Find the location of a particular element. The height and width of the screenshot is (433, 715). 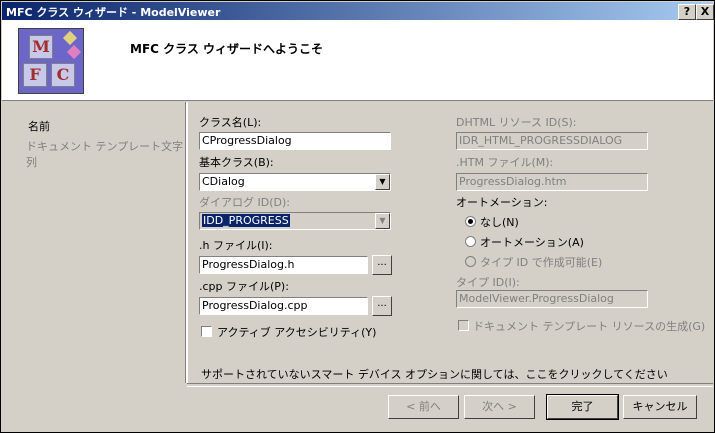

class-name-input: CProgressDialog is located at coordinates (295, 141).